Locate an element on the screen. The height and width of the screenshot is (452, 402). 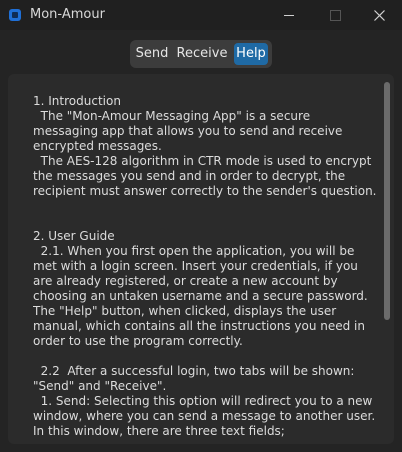
app-icon is located at coordinates (15, 15).